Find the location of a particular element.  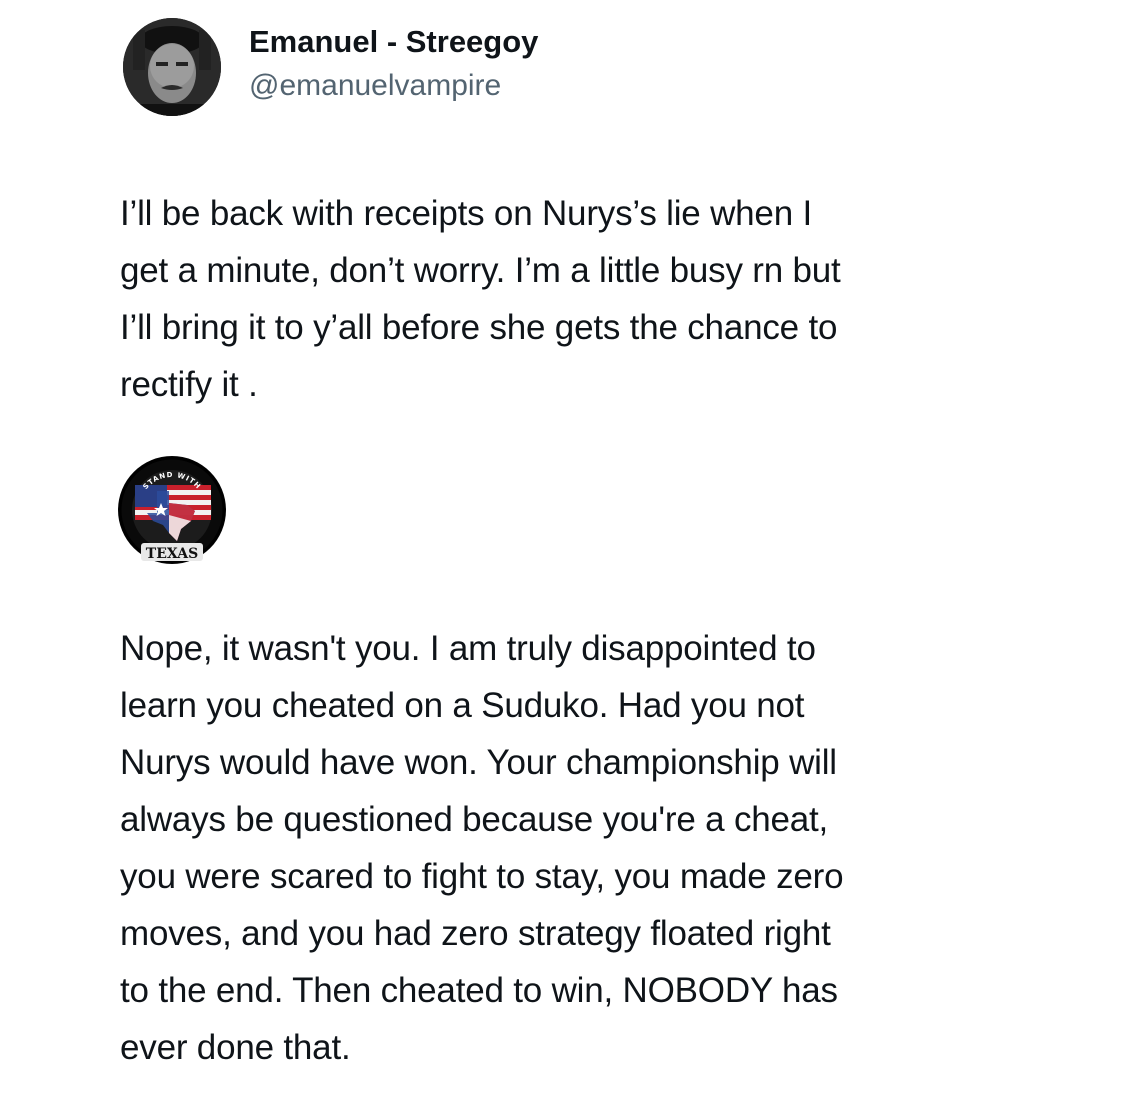

profile-photo-icon is located at coordinates (172, 67).